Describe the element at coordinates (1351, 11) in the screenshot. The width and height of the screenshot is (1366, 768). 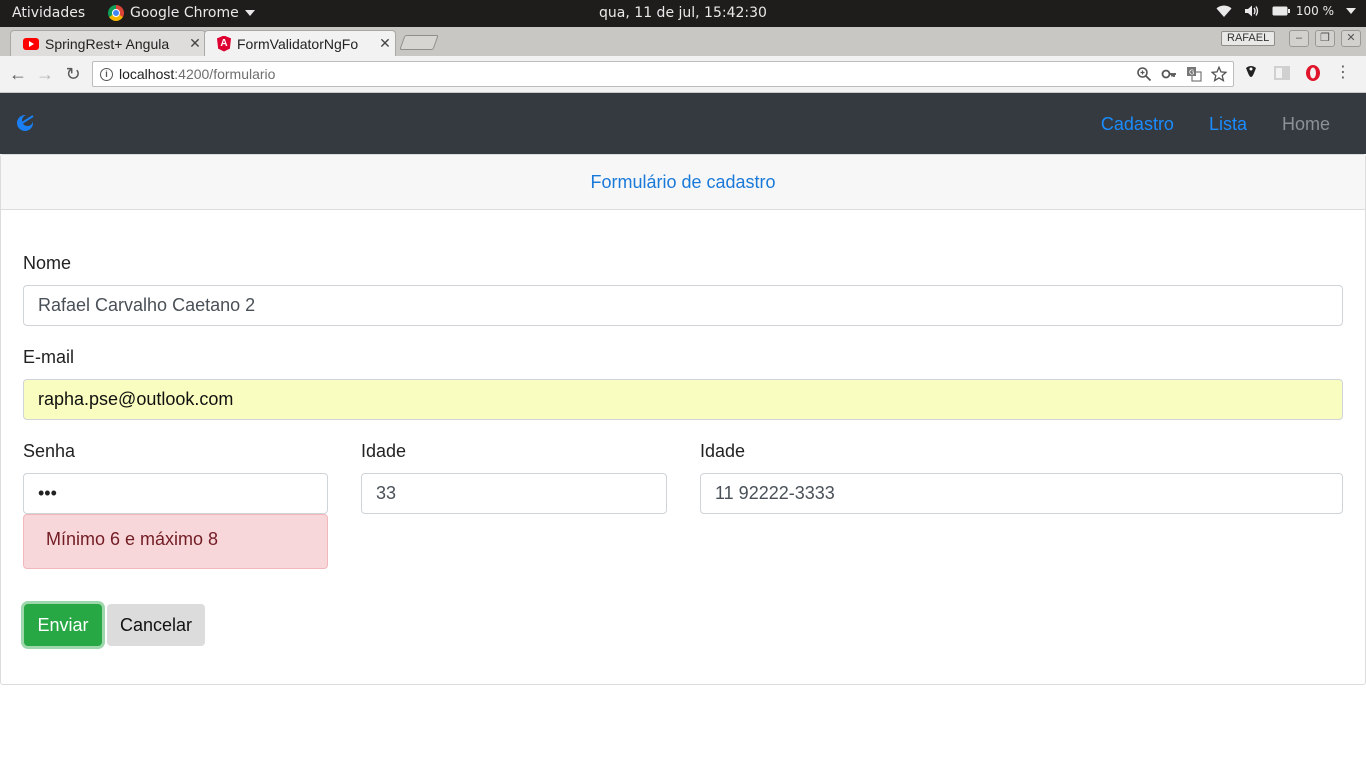
I see `chevron-down-icon` at that location.